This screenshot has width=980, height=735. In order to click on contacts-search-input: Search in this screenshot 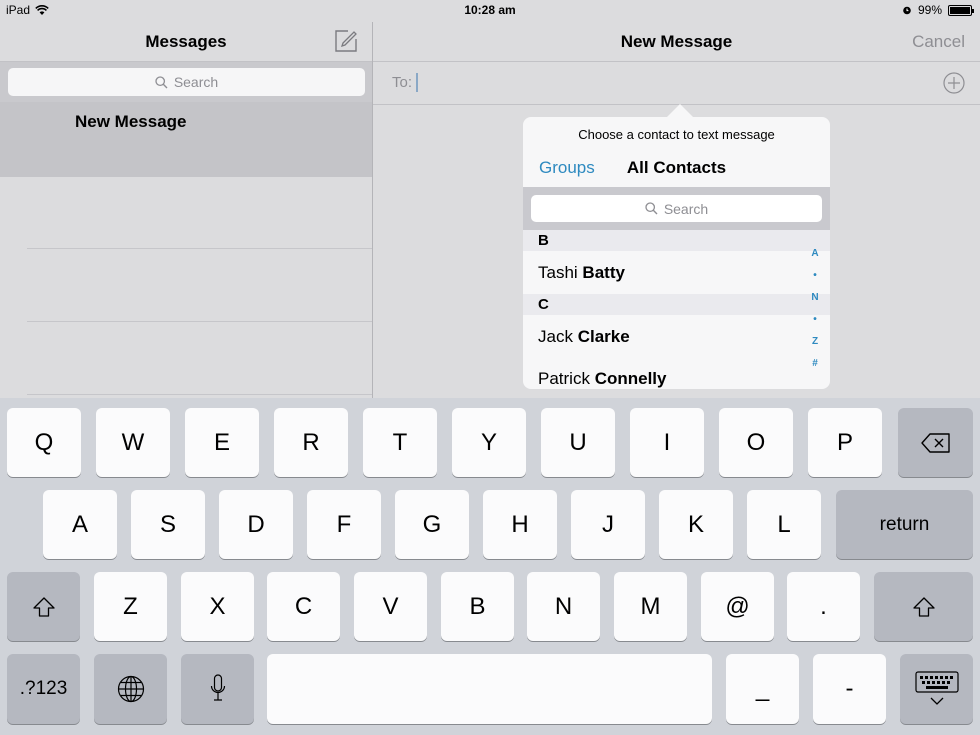, I will do `click(676, 208)`.